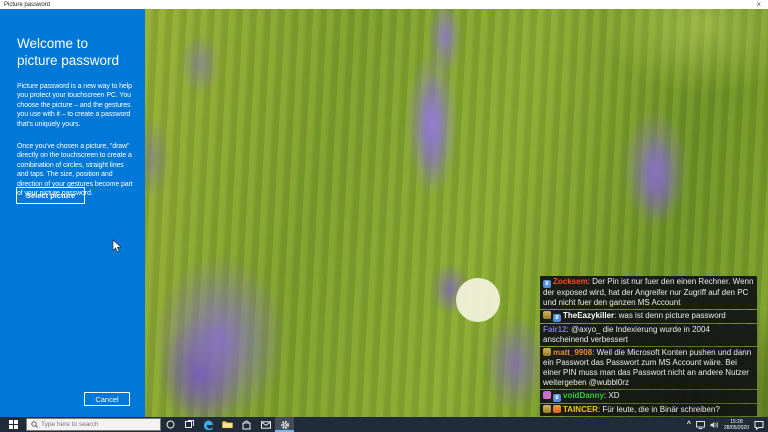 The image size is (768, 432). I want to click on tray-date: 28/05/2020, so click(736, 427).